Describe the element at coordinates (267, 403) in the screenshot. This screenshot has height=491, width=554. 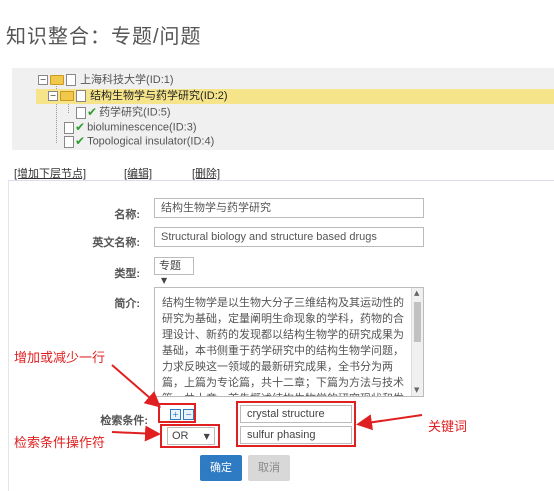
I see `annotation-arrows` at that location.